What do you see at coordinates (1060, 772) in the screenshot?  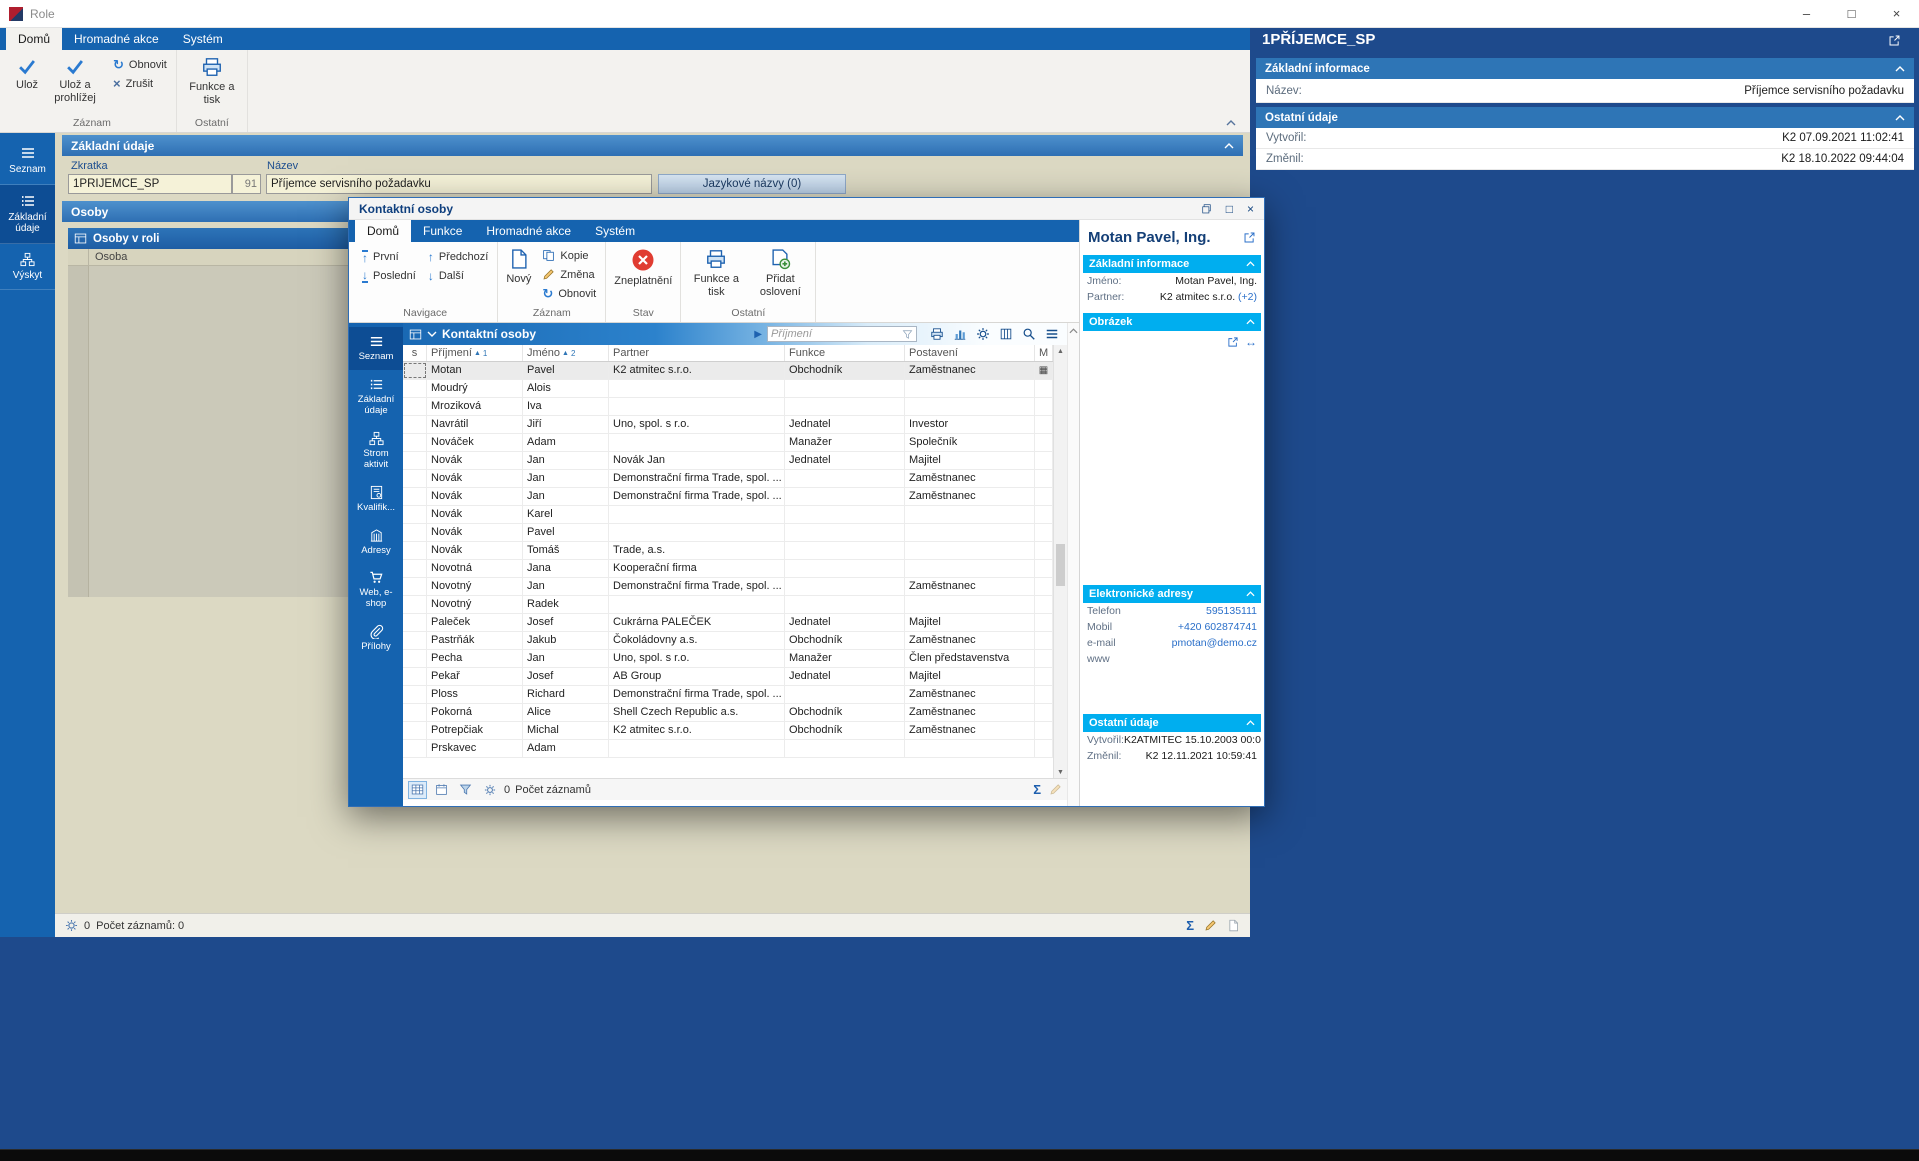 I see `scroll-down-icon: ▼` at bounding box center [1060, 772].